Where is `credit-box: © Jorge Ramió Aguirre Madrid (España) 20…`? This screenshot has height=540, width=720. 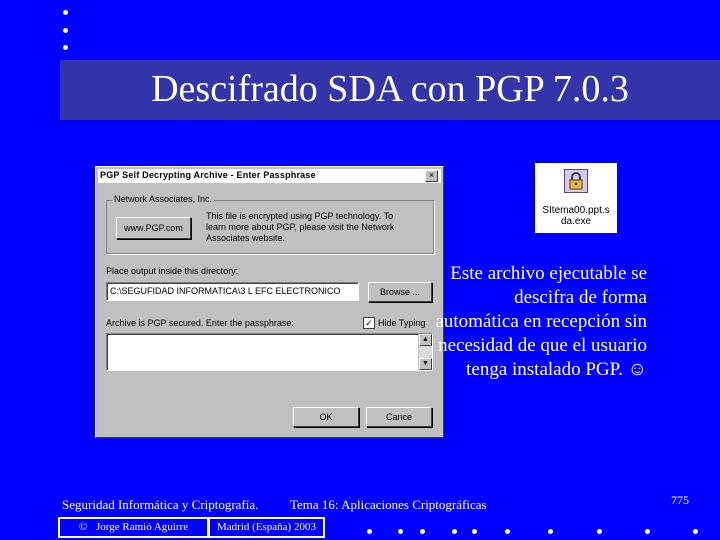
credit-box: © Jorge Ramió Aguirre Madrid (España) 20… is located at coordinates (191, 527).